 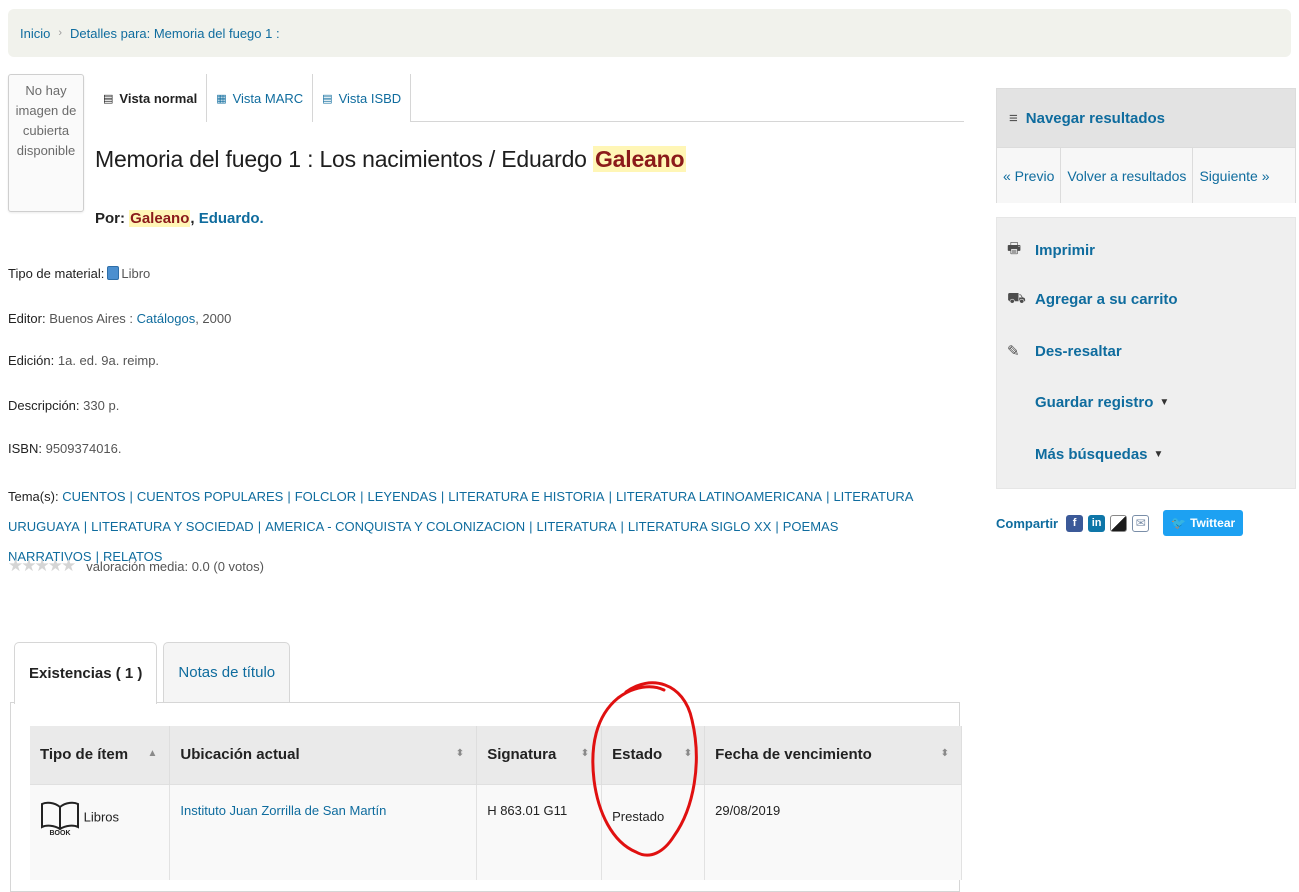 I want to click on column-header-call-number: Signatura ⬍, so click(x=539, y=755).